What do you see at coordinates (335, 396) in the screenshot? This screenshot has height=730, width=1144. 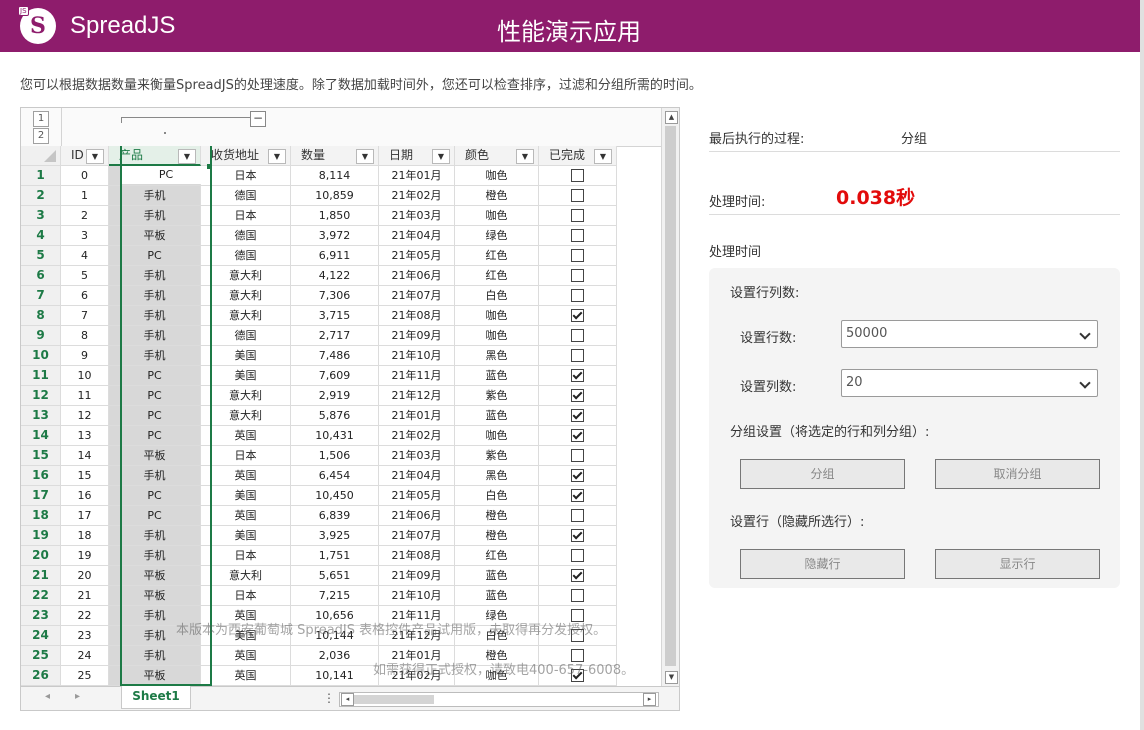 I see `data-cell: 2,919` at bounding box center [335, 396].